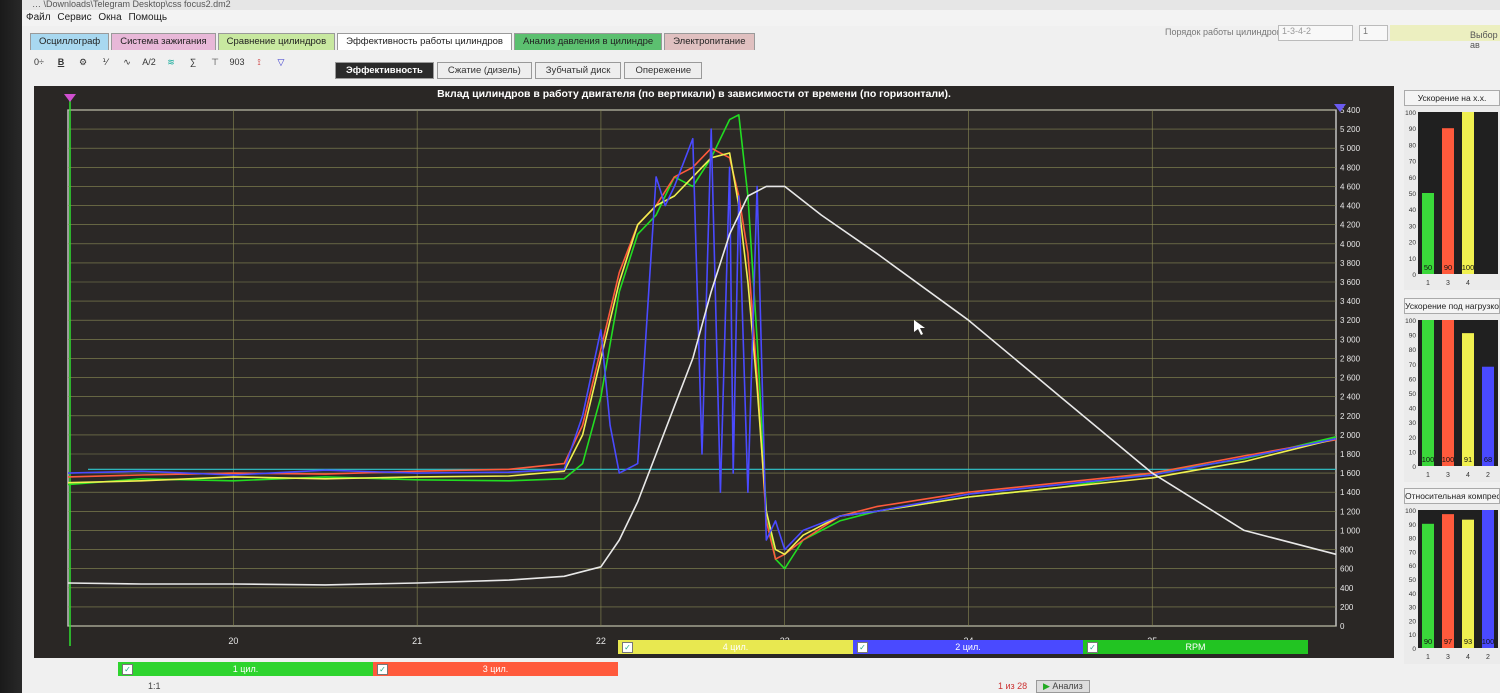 This screenshot has height=693, width=1500. I want to click on bar-value-label: 68, so click(1488, 459).